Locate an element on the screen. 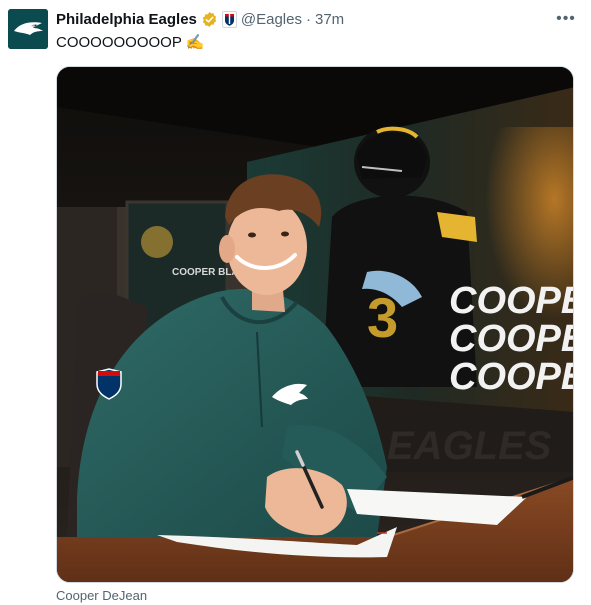  more-options-button: ••• is located at coordinates (566, 19).